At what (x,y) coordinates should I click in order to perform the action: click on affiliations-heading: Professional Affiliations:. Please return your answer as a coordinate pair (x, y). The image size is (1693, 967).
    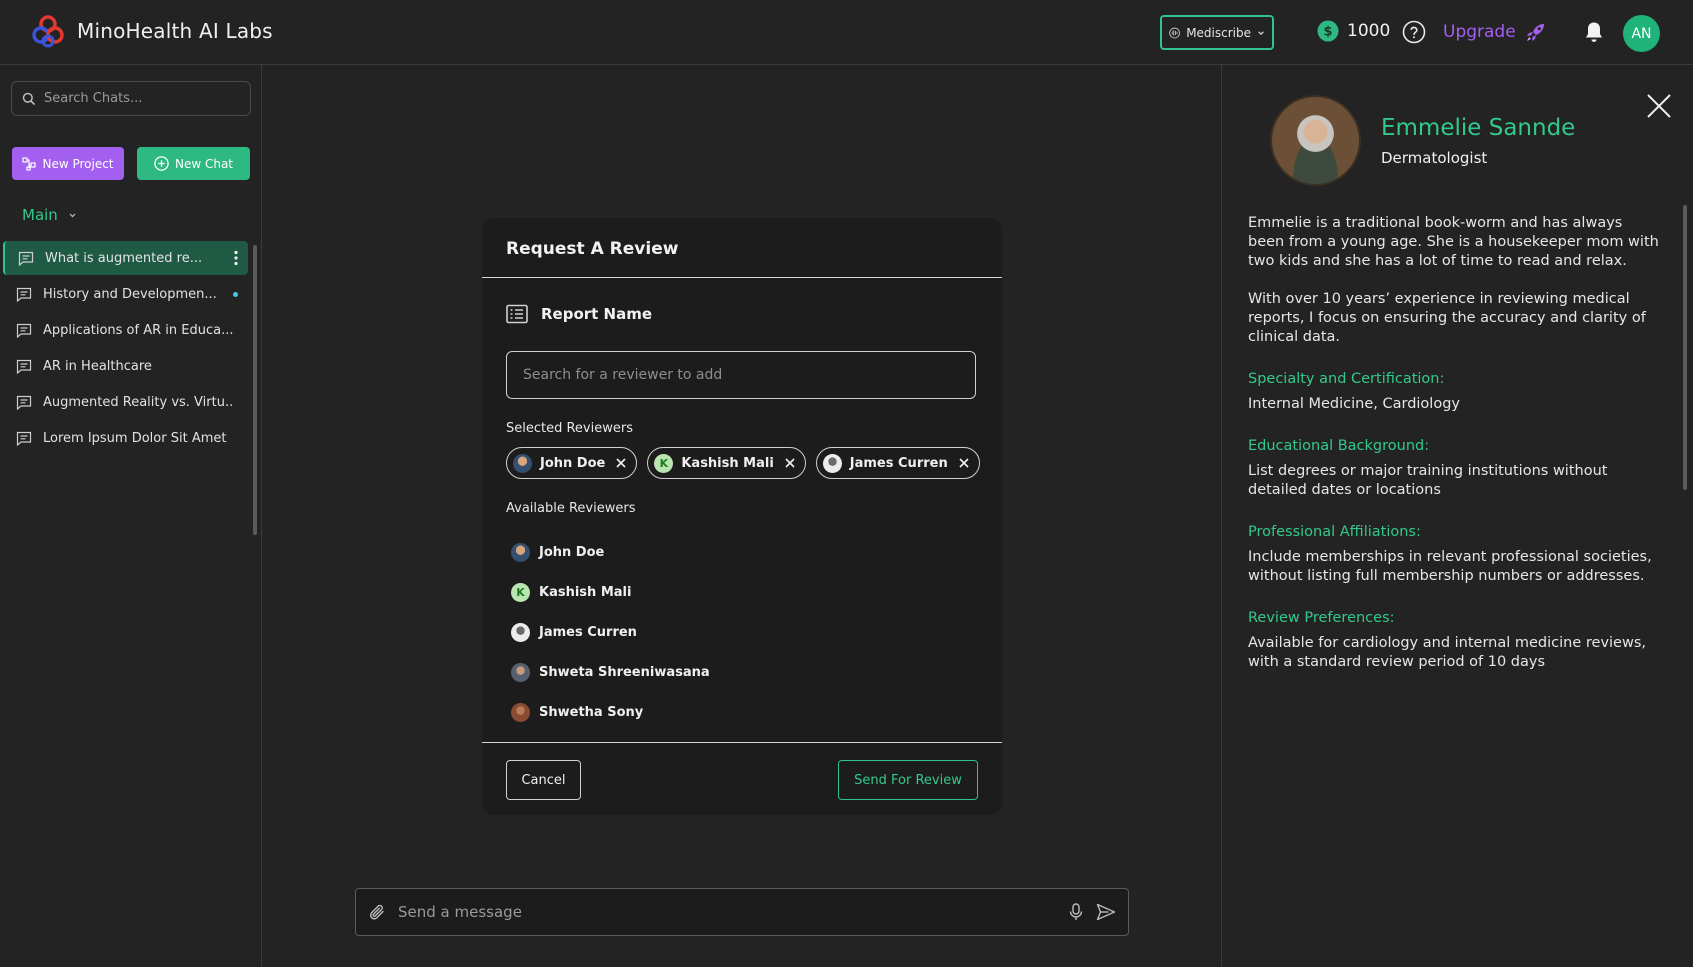
    Looking at the image, I should click on (1334, 532).